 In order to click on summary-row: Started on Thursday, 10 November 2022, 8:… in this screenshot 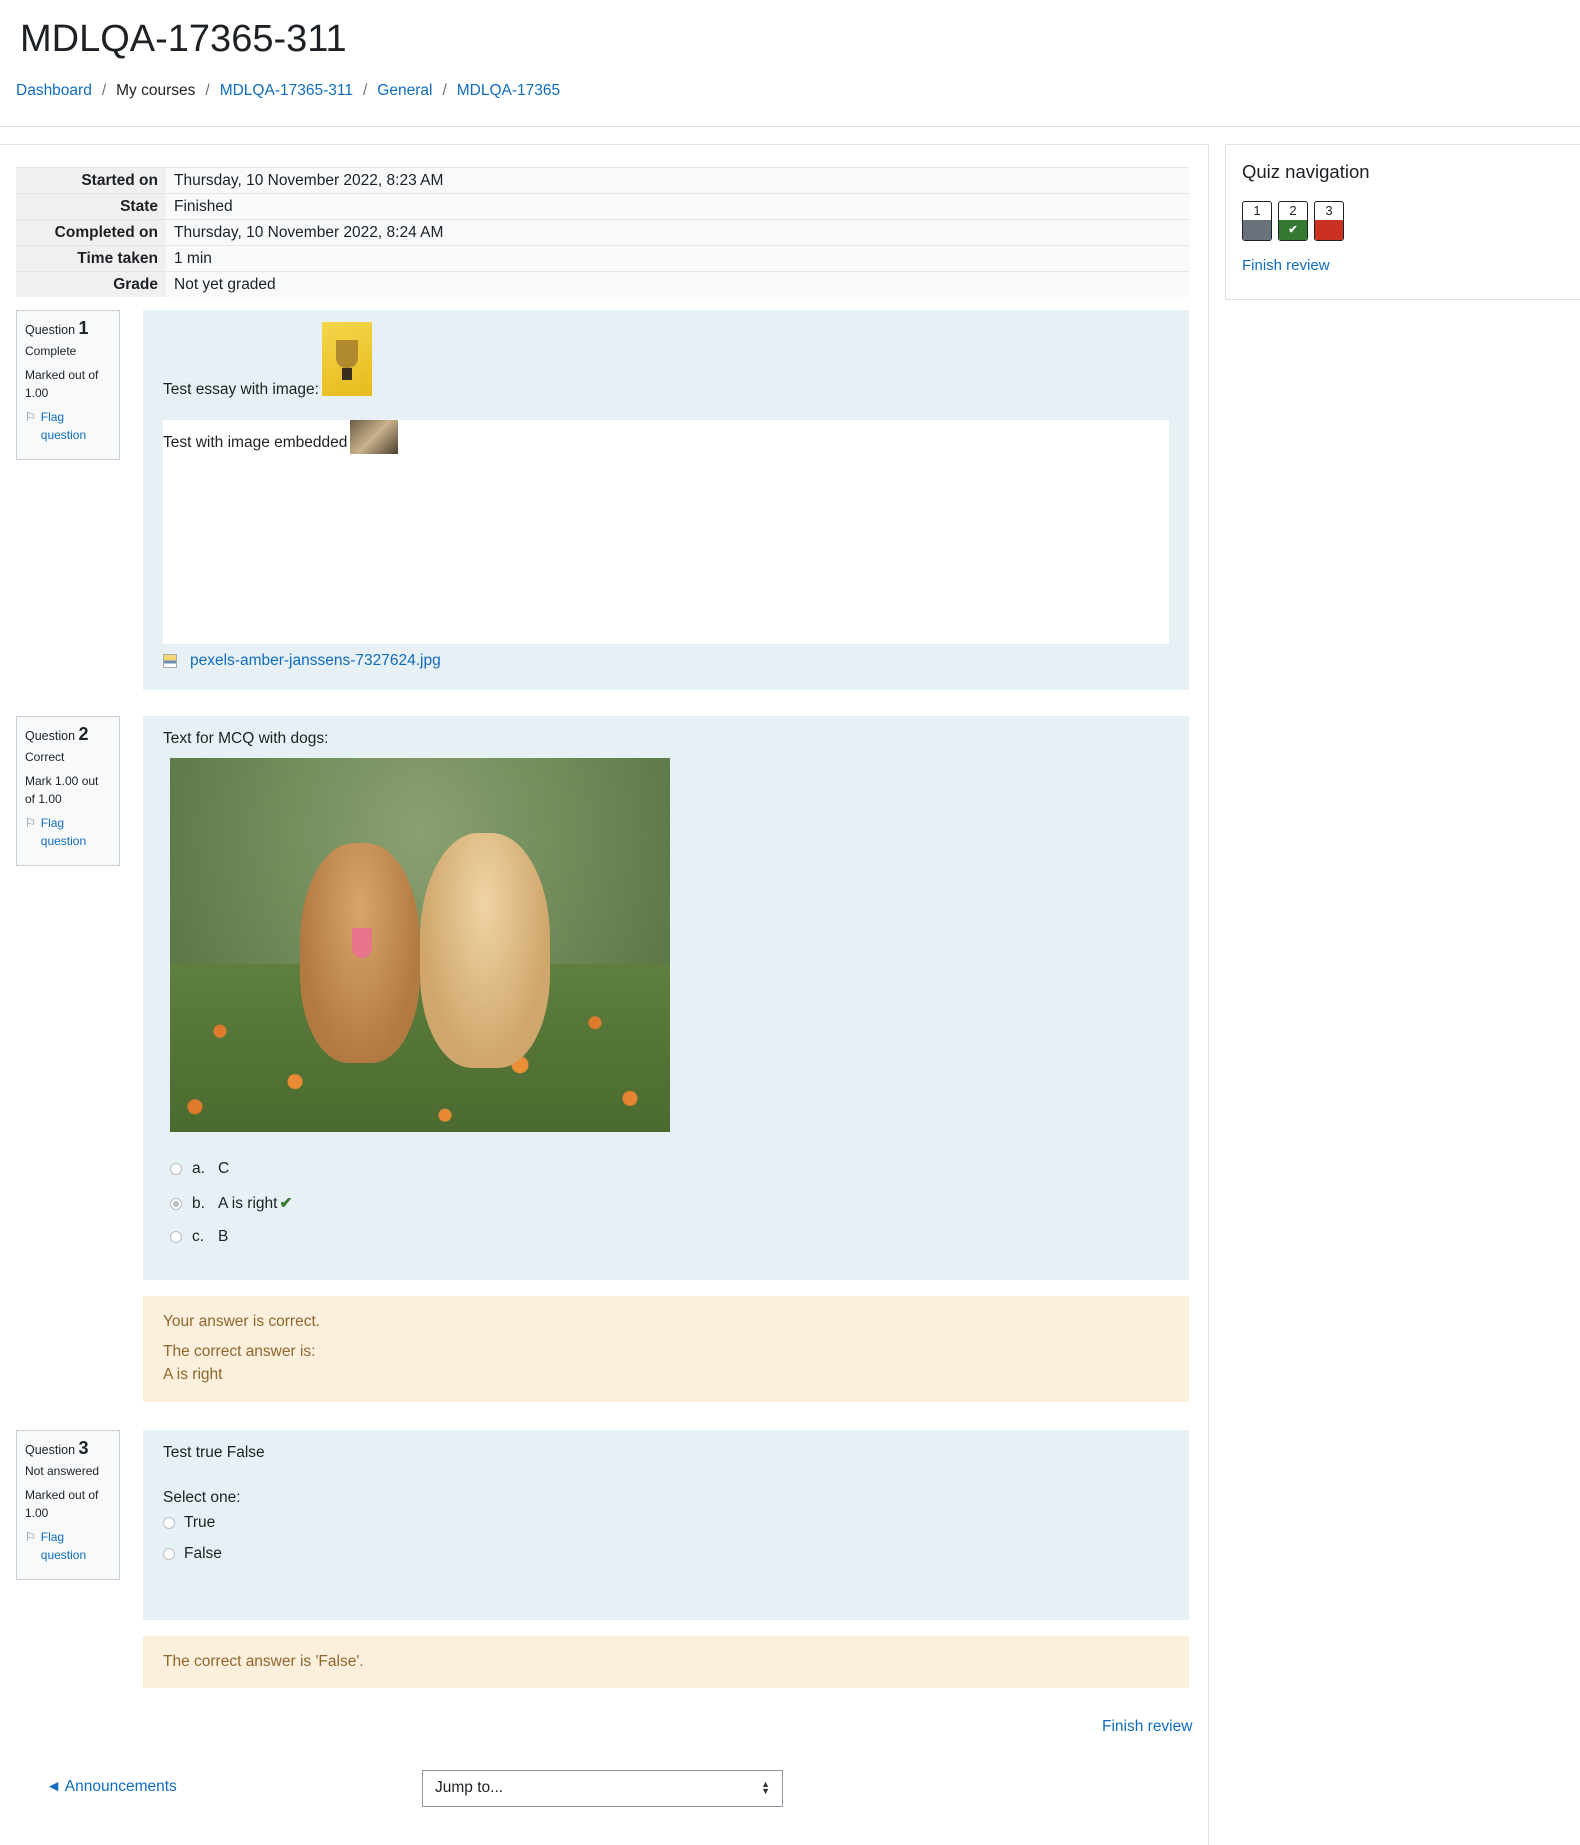, I will do `click(602, 180)`.